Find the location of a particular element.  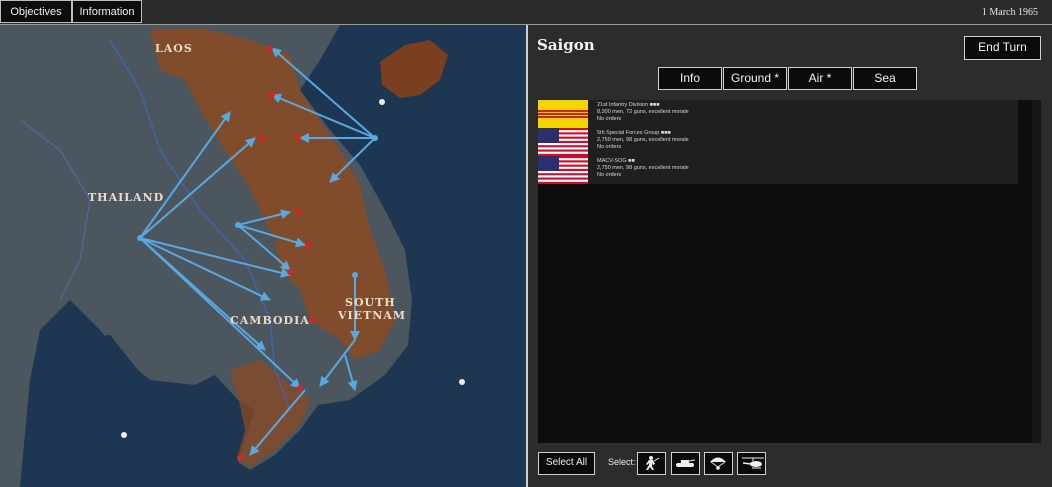

unit-name: 5th Special Forces Group ■■■ is located at coordinates (634, 133).